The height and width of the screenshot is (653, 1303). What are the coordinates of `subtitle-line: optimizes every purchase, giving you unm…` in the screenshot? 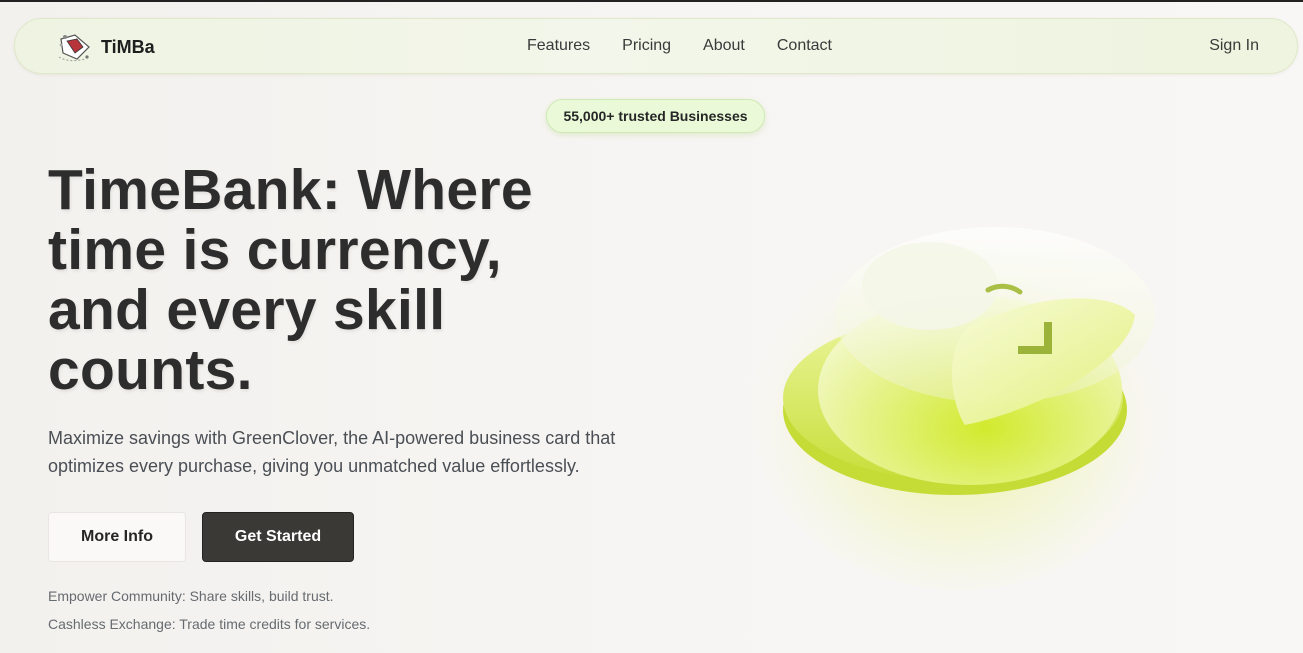 It's located at (314, 466).